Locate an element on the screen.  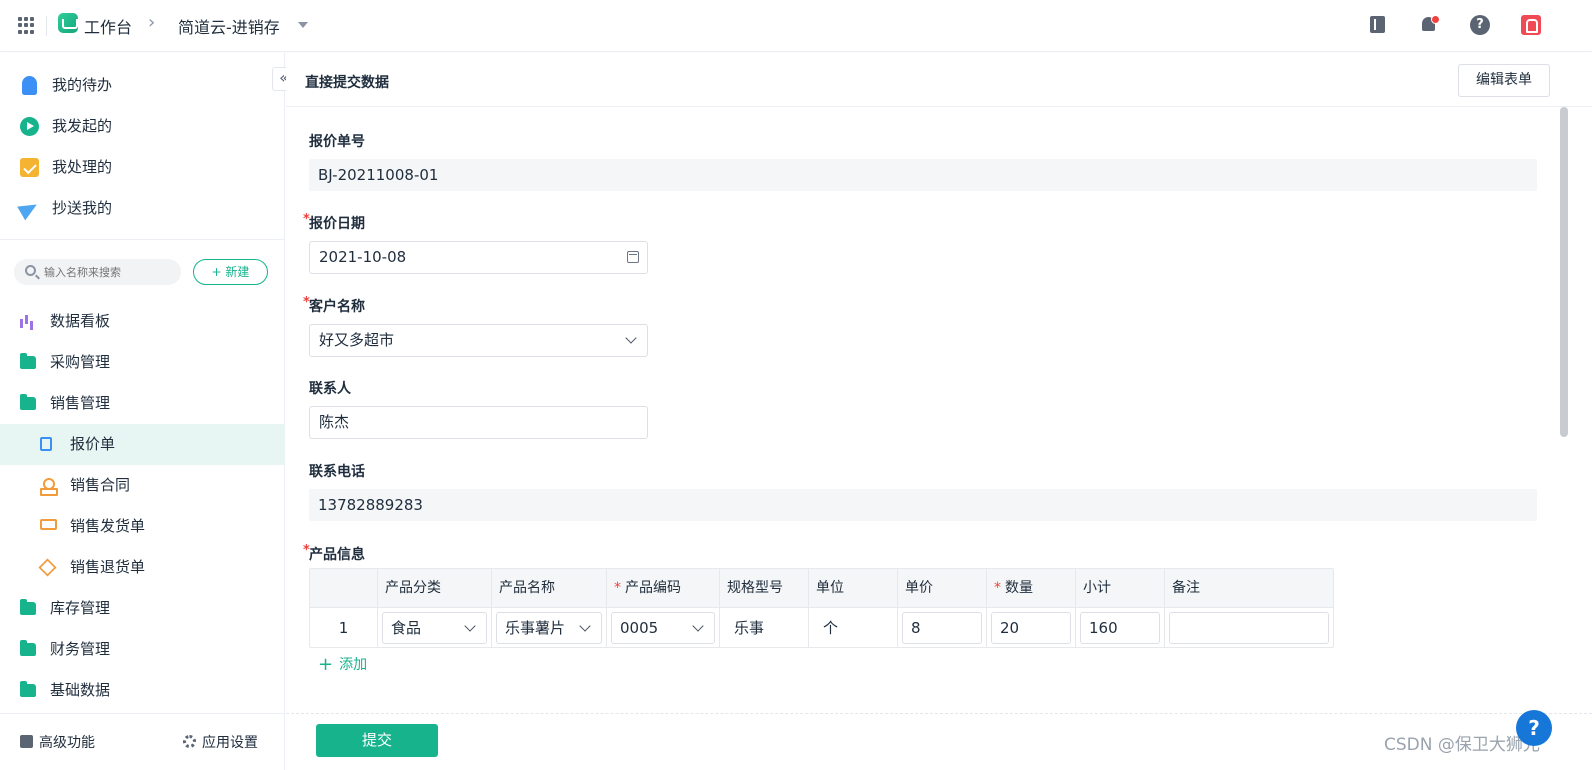
name-cell: 乐事薯片 is located at coordinates (549, 627).